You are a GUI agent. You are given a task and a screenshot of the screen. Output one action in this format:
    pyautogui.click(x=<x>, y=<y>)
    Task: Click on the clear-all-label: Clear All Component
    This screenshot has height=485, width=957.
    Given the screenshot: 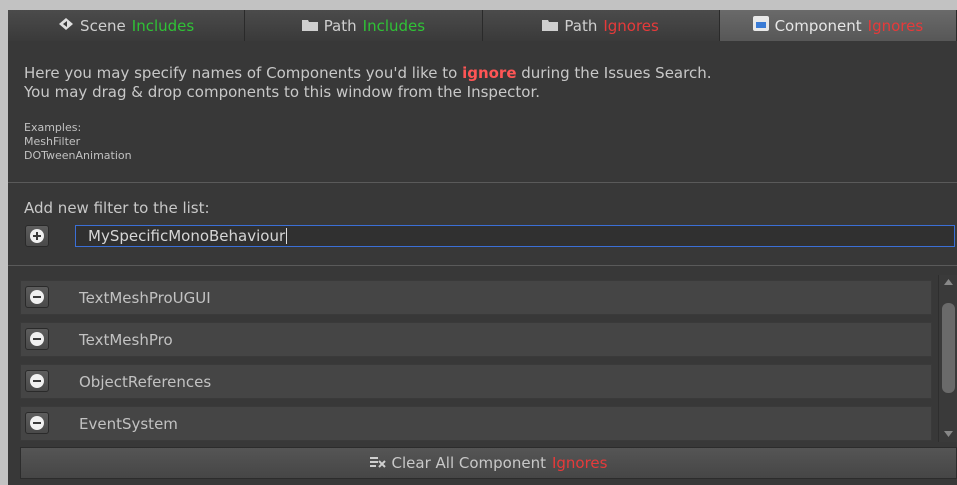 What is the action you would take?
    pyautogui.click(x=468, y=463)
    